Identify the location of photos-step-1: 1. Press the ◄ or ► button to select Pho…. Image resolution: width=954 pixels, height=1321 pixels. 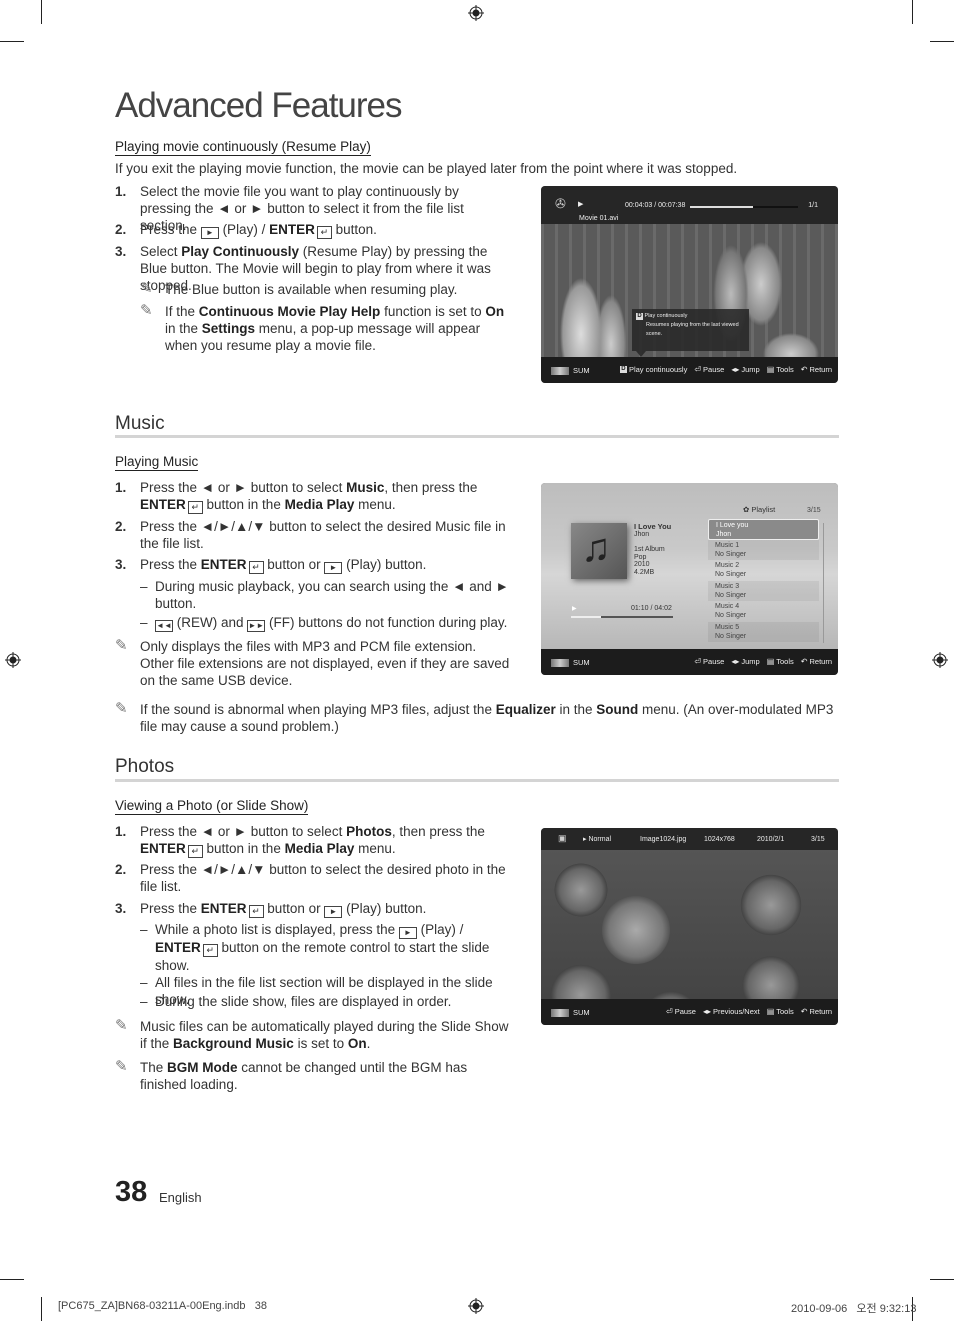
(300, 841).